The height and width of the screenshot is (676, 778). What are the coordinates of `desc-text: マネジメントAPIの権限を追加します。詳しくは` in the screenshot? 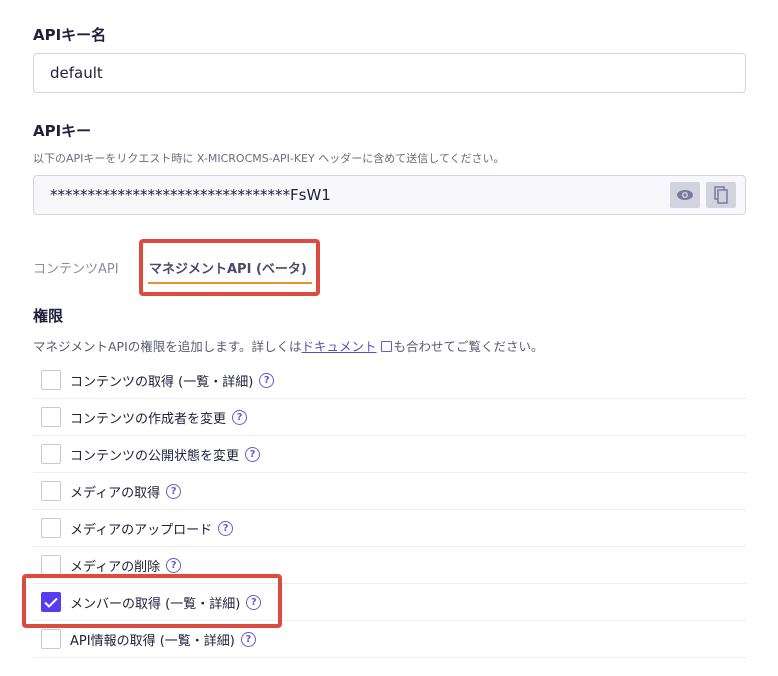 It's located at (167, 346).